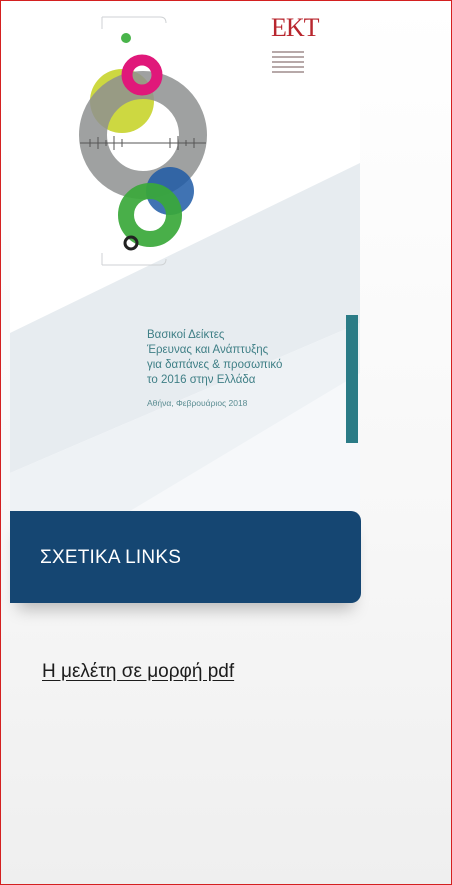 This screenshot has width=452, height=885. What do you see at coordinates (111, 557) in the screenshot?
I see `related-links-title: ΣΧΕΤΙΚΑ LINKS` at bounding box center [111, 557].